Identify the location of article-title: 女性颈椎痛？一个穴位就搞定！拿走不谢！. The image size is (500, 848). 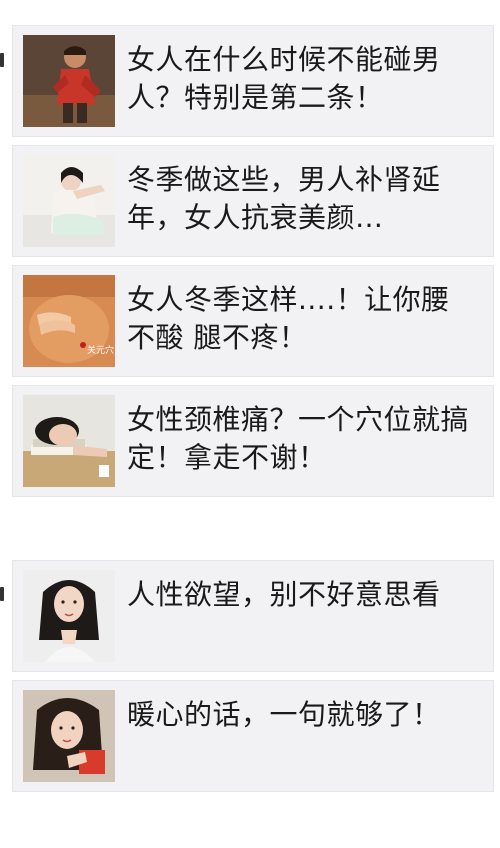
(298, 438).